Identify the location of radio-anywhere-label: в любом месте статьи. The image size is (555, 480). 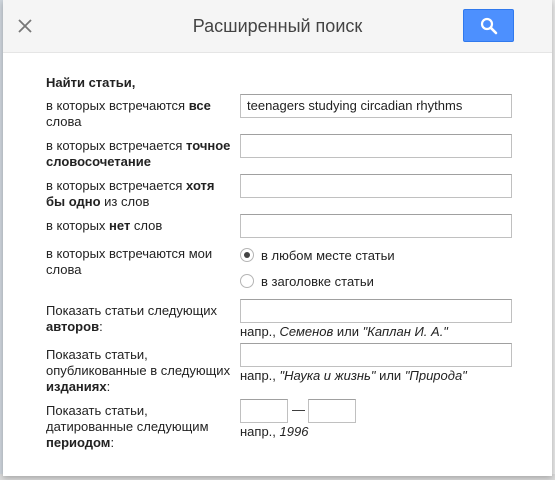
(328, 255).